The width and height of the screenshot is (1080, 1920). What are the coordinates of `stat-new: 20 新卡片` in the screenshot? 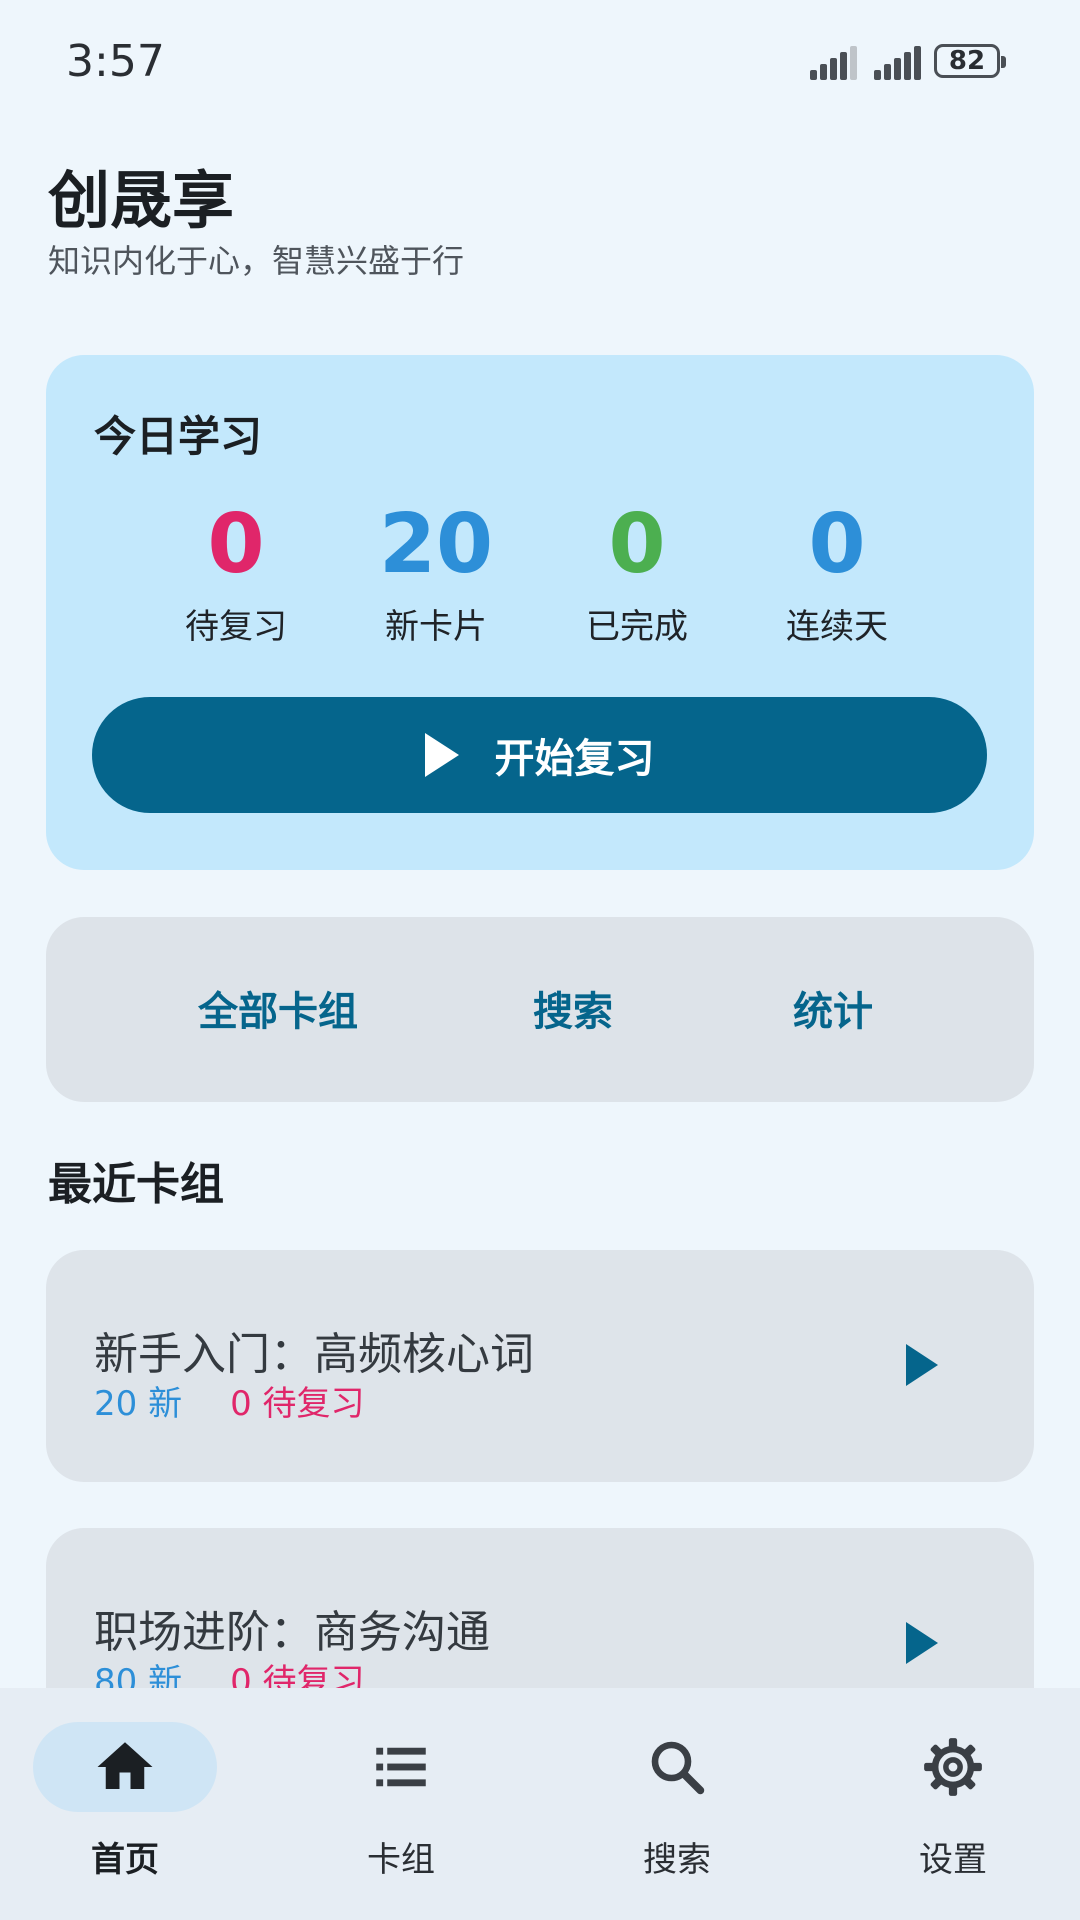 It's located at (436, 571).